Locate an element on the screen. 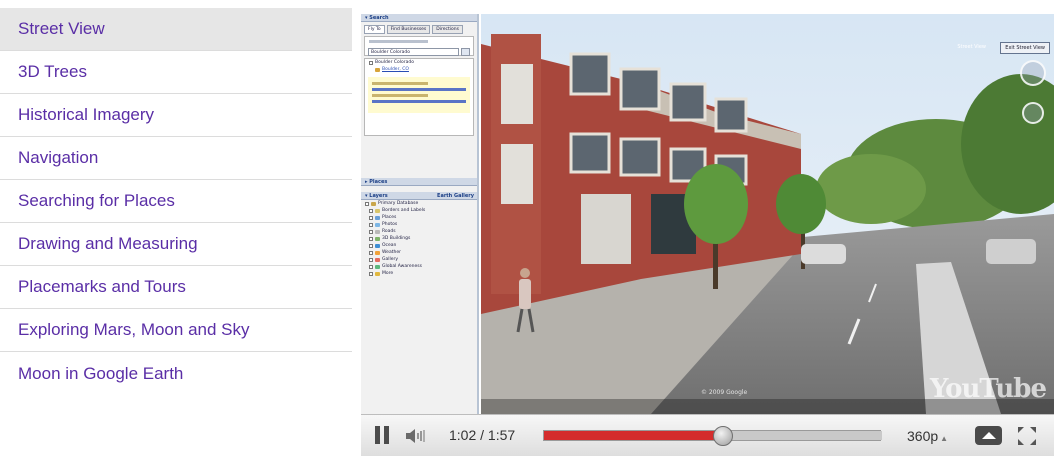  nav-item-street-view: Street View is located at coordinates (176, 29).